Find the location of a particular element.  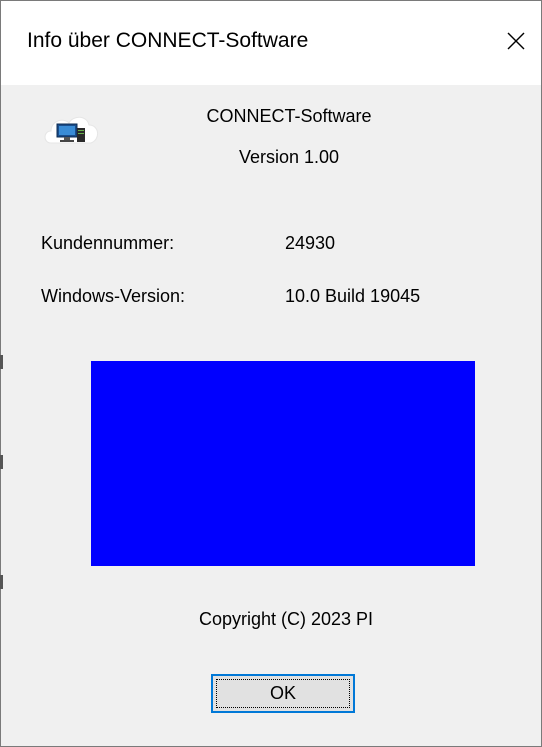

customer-number-value: 24930 is located at coordinates (310, 243).